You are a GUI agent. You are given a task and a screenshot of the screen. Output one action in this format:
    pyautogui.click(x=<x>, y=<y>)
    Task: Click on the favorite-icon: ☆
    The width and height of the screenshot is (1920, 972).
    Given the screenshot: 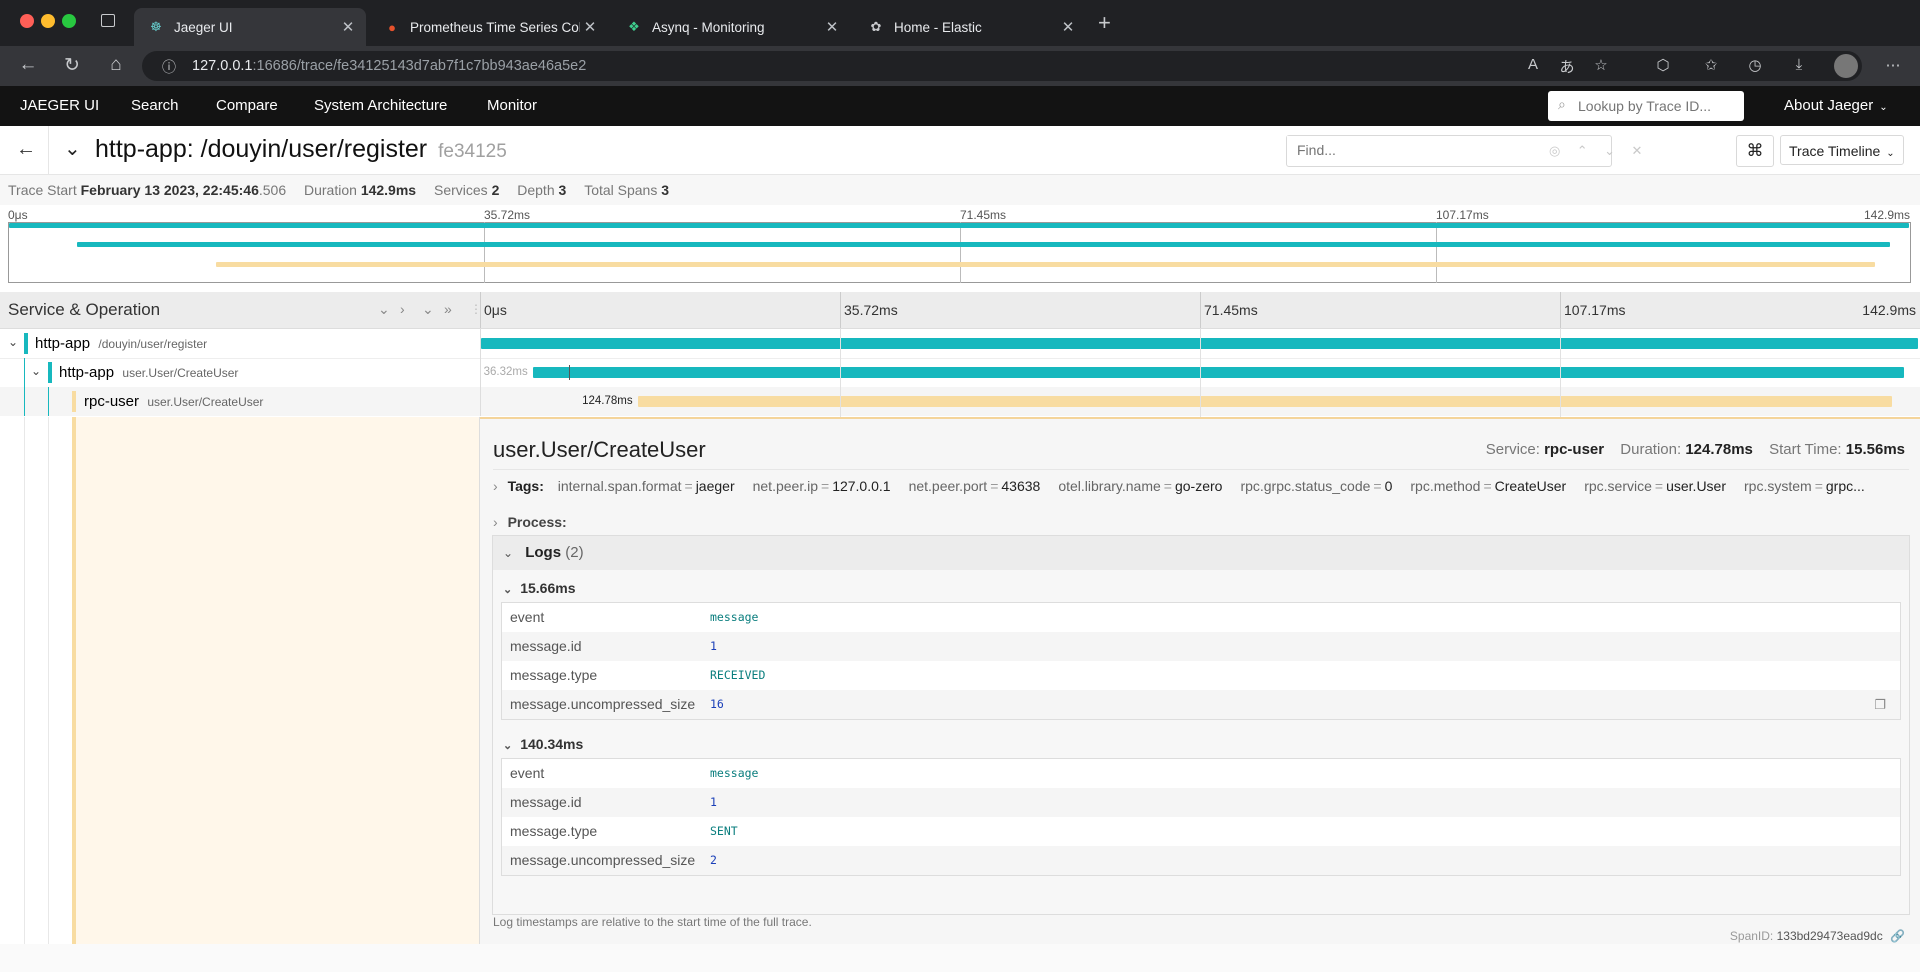 What is the action you would take?
    pyautogui.click(x=1601, y=65)
    